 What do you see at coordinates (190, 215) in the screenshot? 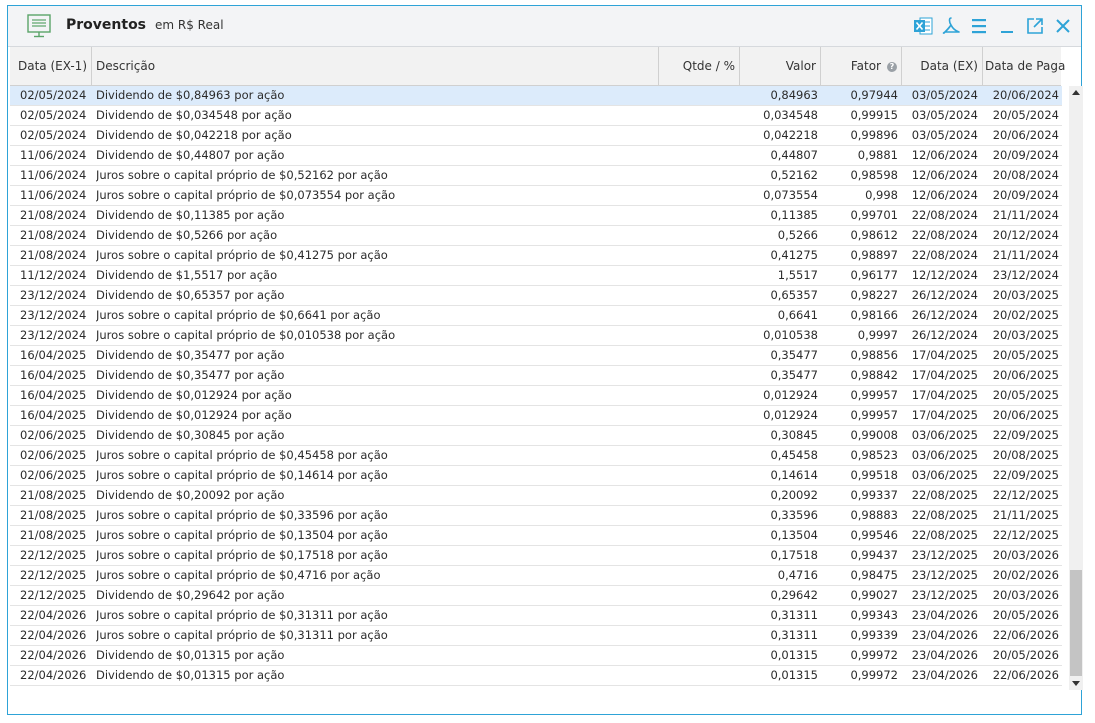
I see `cell-descricao: Dividendo de $0,11385 por ação` at bounding box center [190, 215].